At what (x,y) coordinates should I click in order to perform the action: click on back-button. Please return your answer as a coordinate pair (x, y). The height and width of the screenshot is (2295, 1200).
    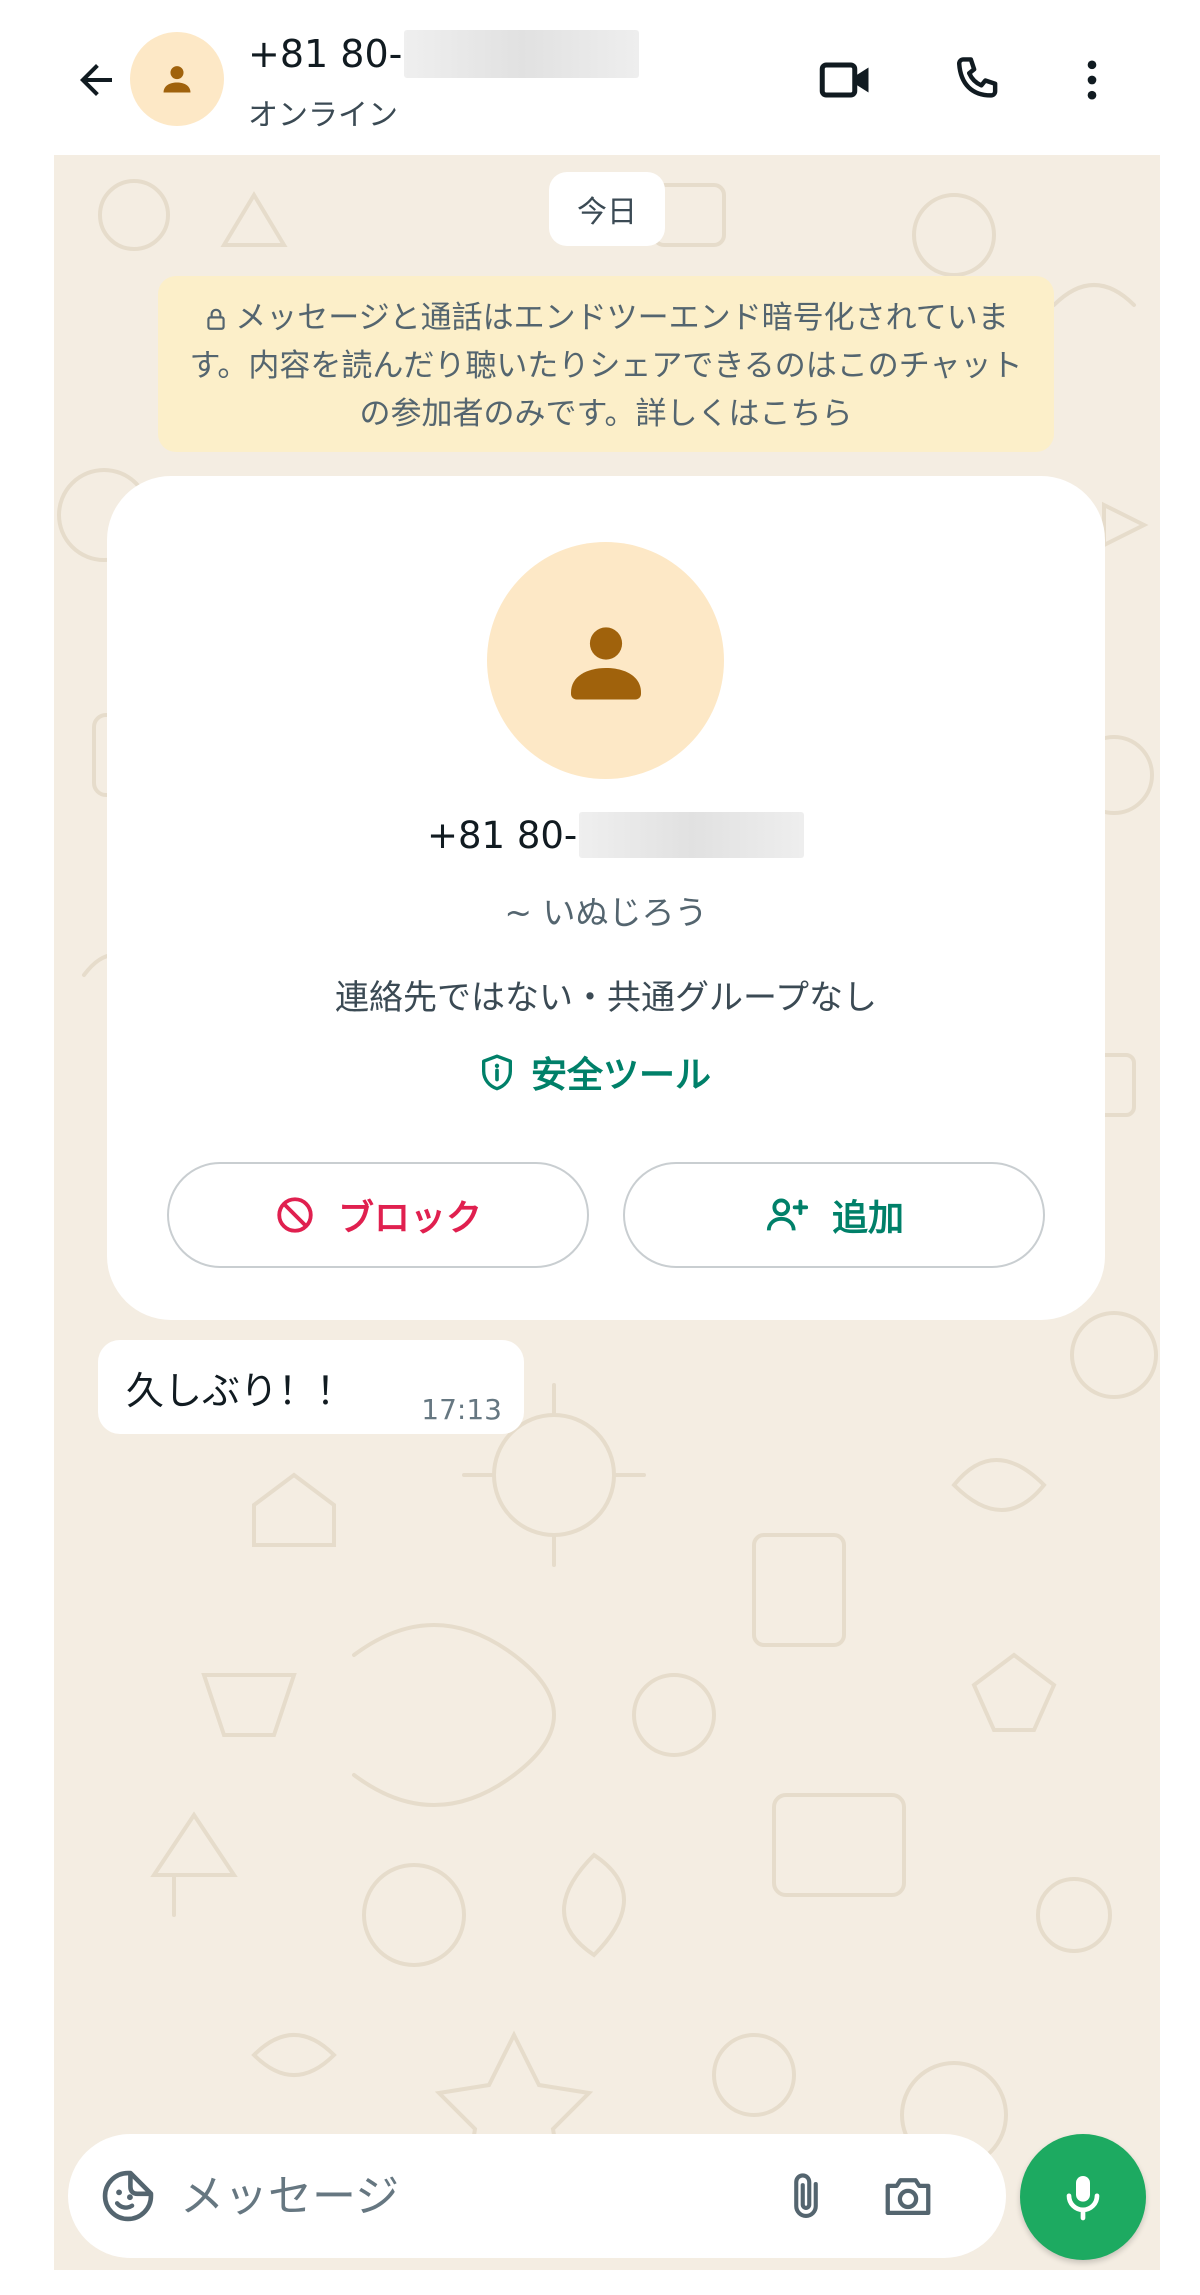
    Looking at the image, I should click on (96, 80).